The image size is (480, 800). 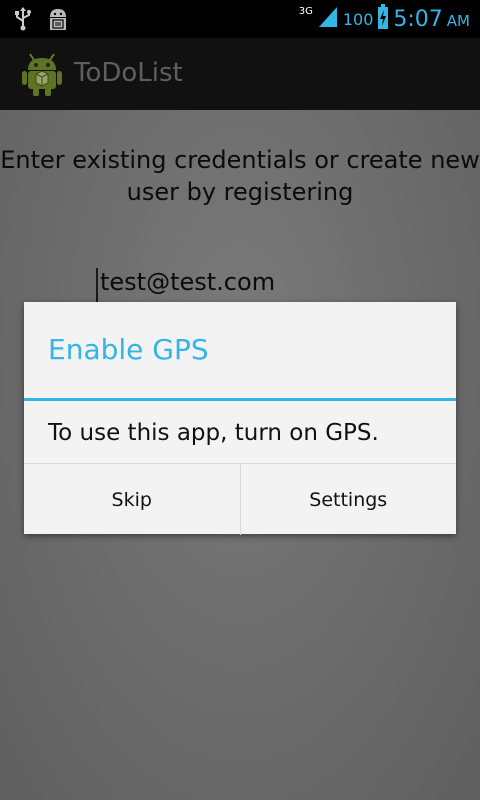 What do you see at coordinates (240, 19) in the screenshot?
I see `status-bar: 3G 100 5:07 AM` at bounding box center [240, 19].